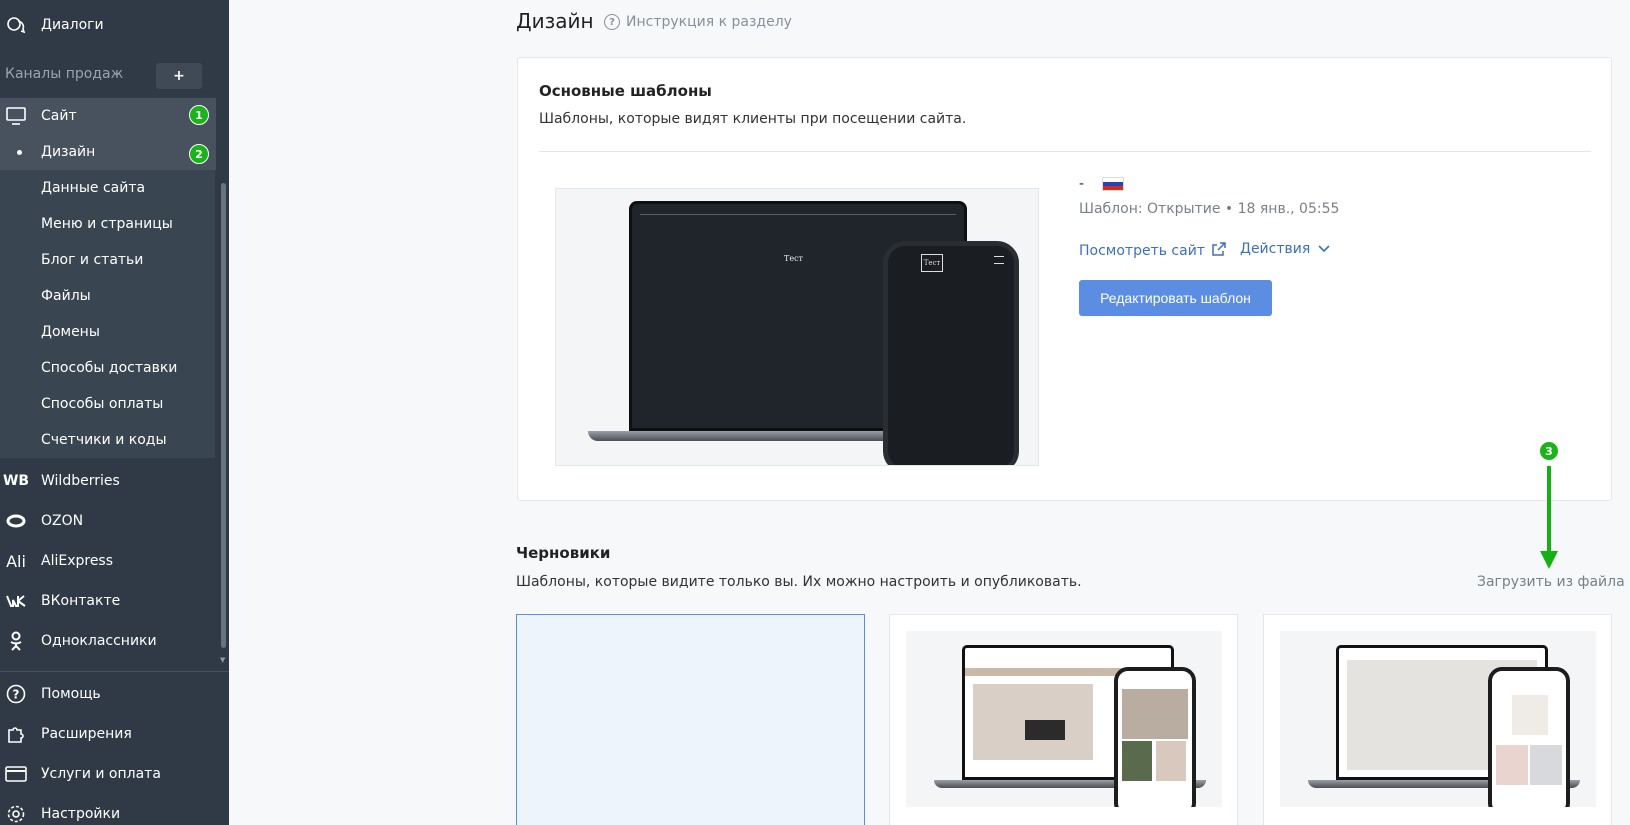 This screenshot has height=825, width=1630. I want to click on sidebar-item-vk: ВКонтакте, so click(108, 601).